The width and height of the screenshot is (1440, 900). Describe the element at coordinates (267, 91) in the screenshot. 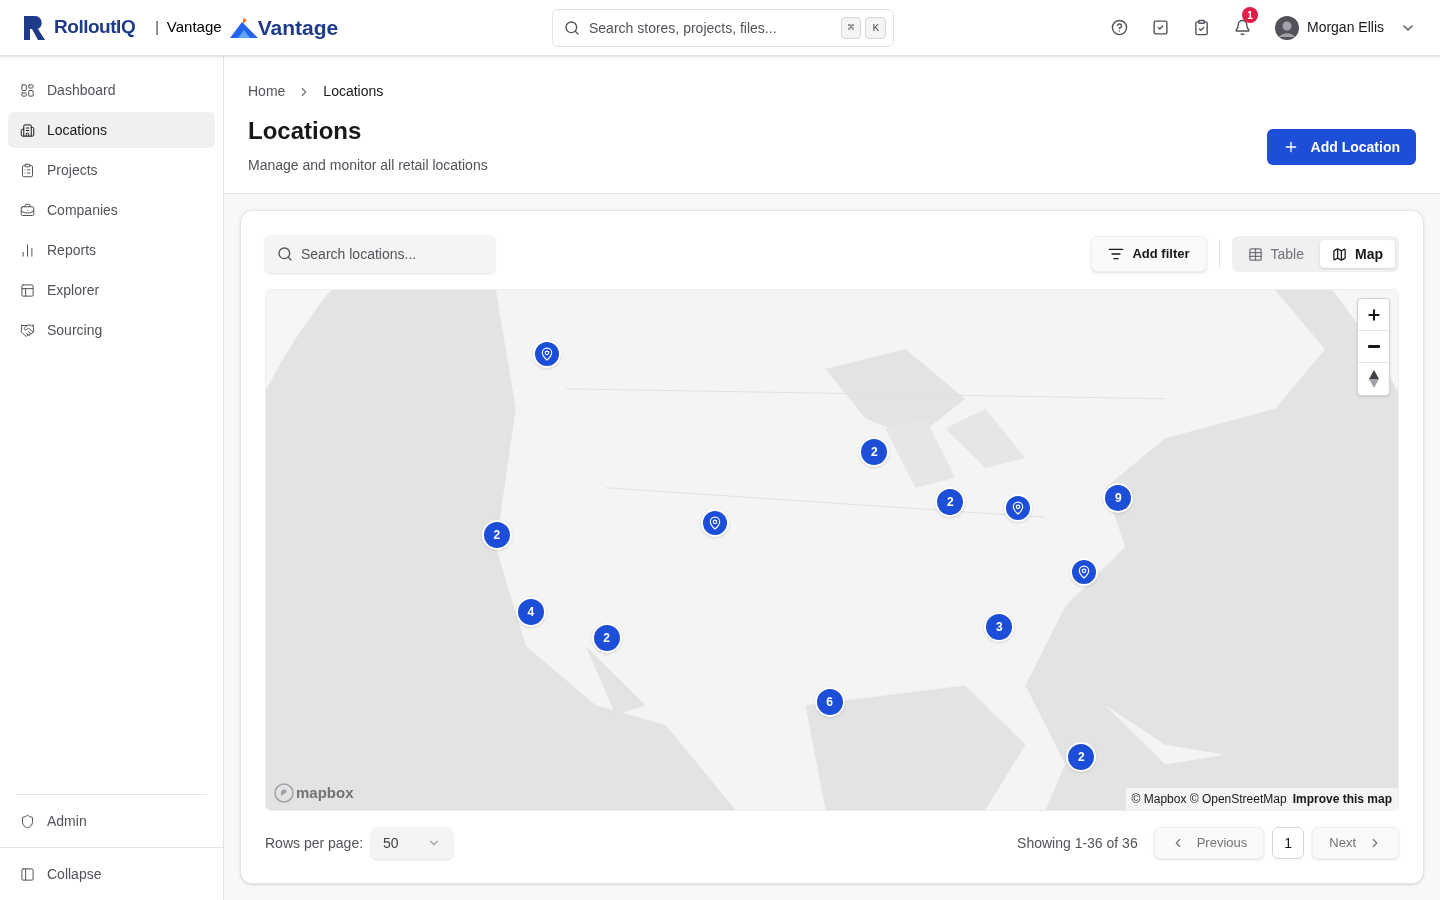

I see `breadcrumb-link: Home` at that location.